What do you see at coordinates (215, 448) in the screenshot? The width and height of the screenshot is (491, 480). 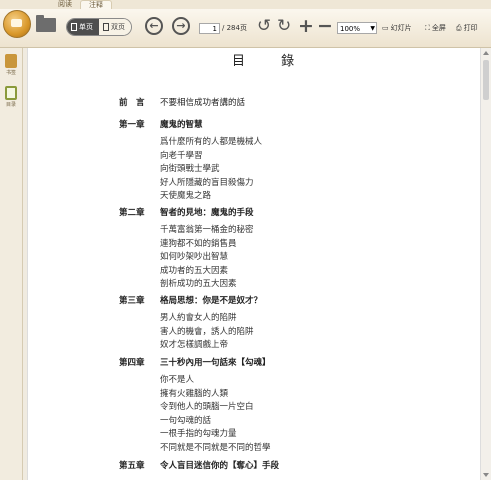 I see `toc-section-item: 不同就是不同就是不同的哲學` at bounding box center [215, 448].